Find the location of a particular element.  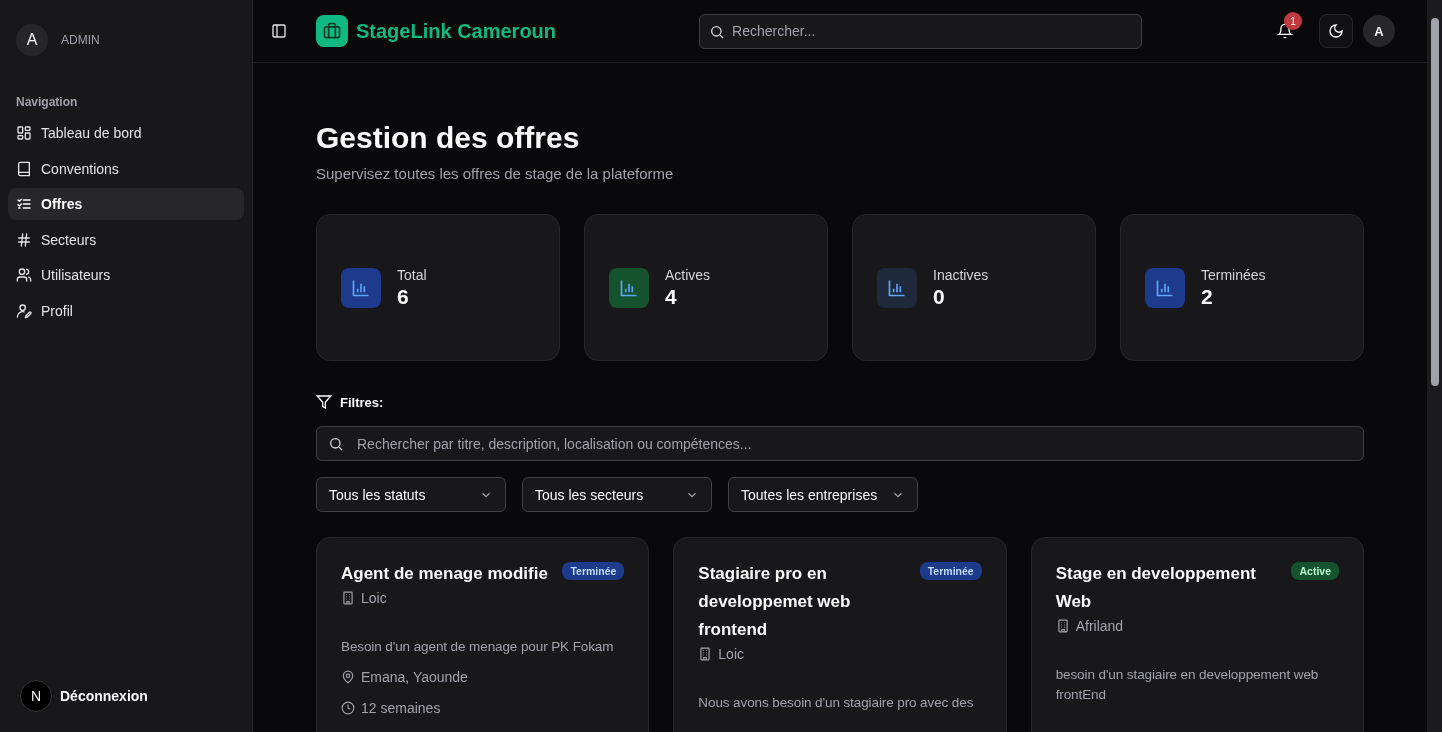

offer-title: Stage en developpement Web is located at coordinates (1156, 588).